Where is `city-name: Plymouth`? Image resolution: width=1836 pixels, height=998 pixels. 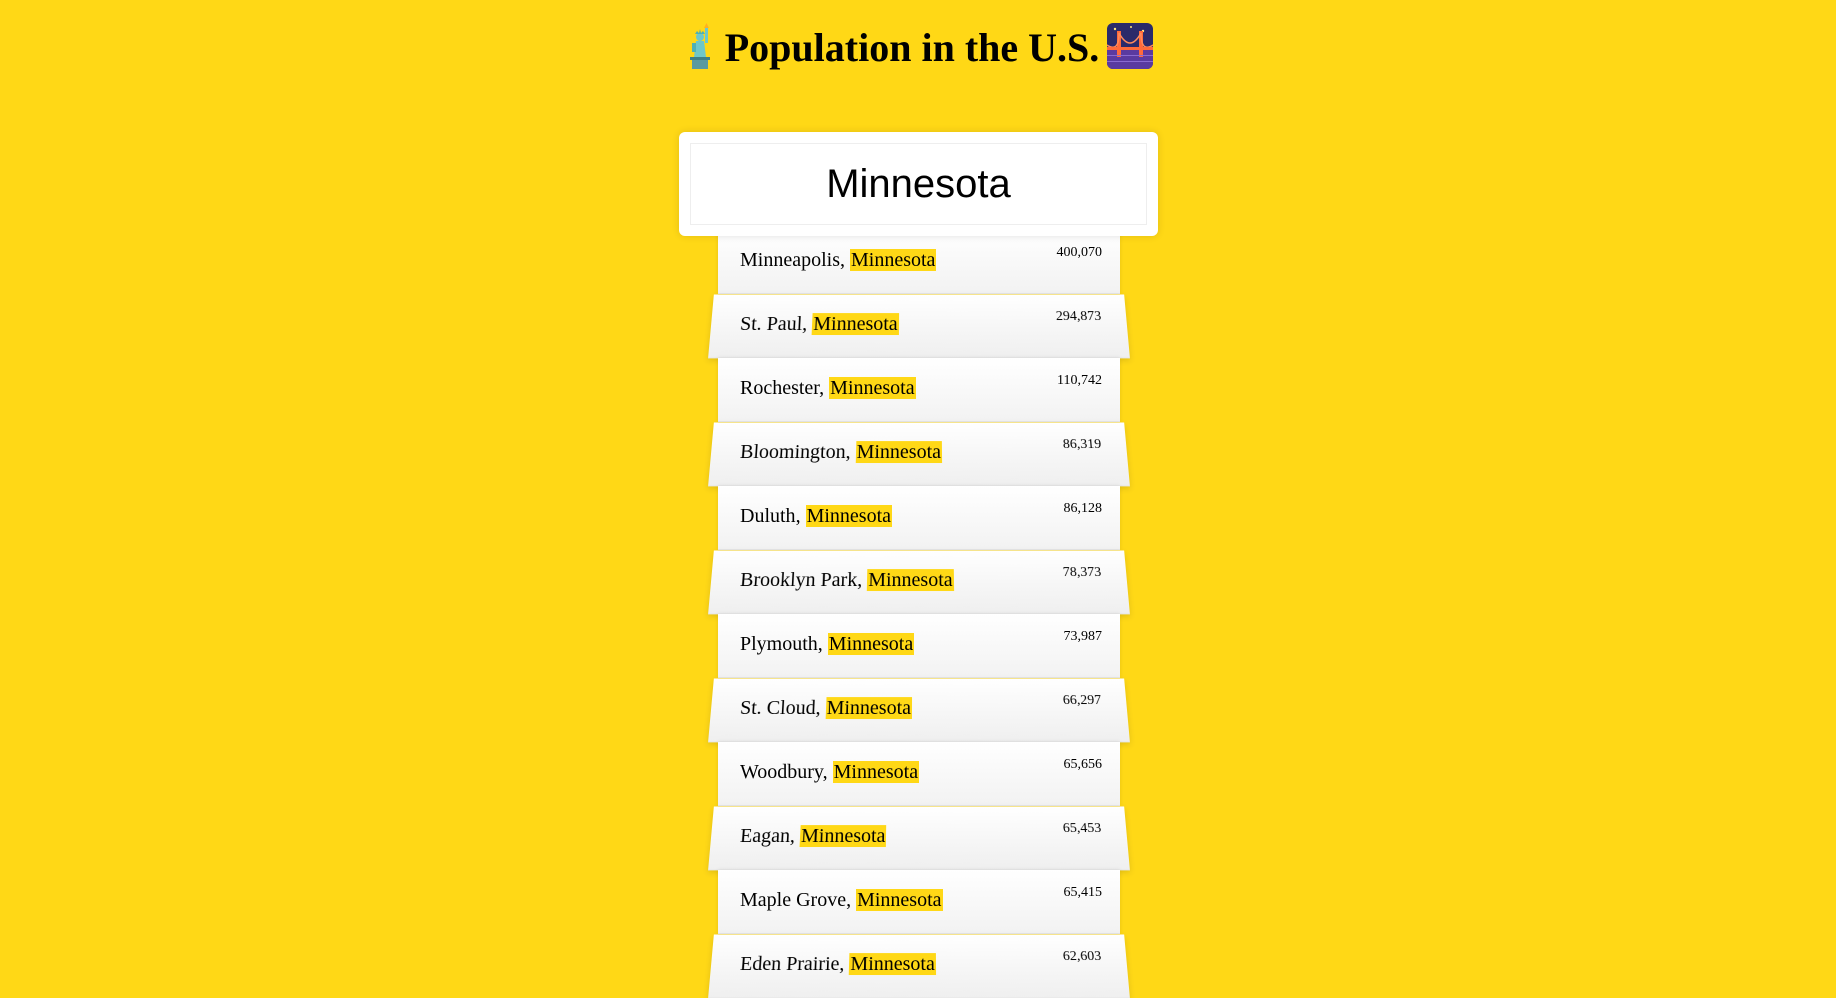 city-name: Plymouth is located at coordinates (779, 644).